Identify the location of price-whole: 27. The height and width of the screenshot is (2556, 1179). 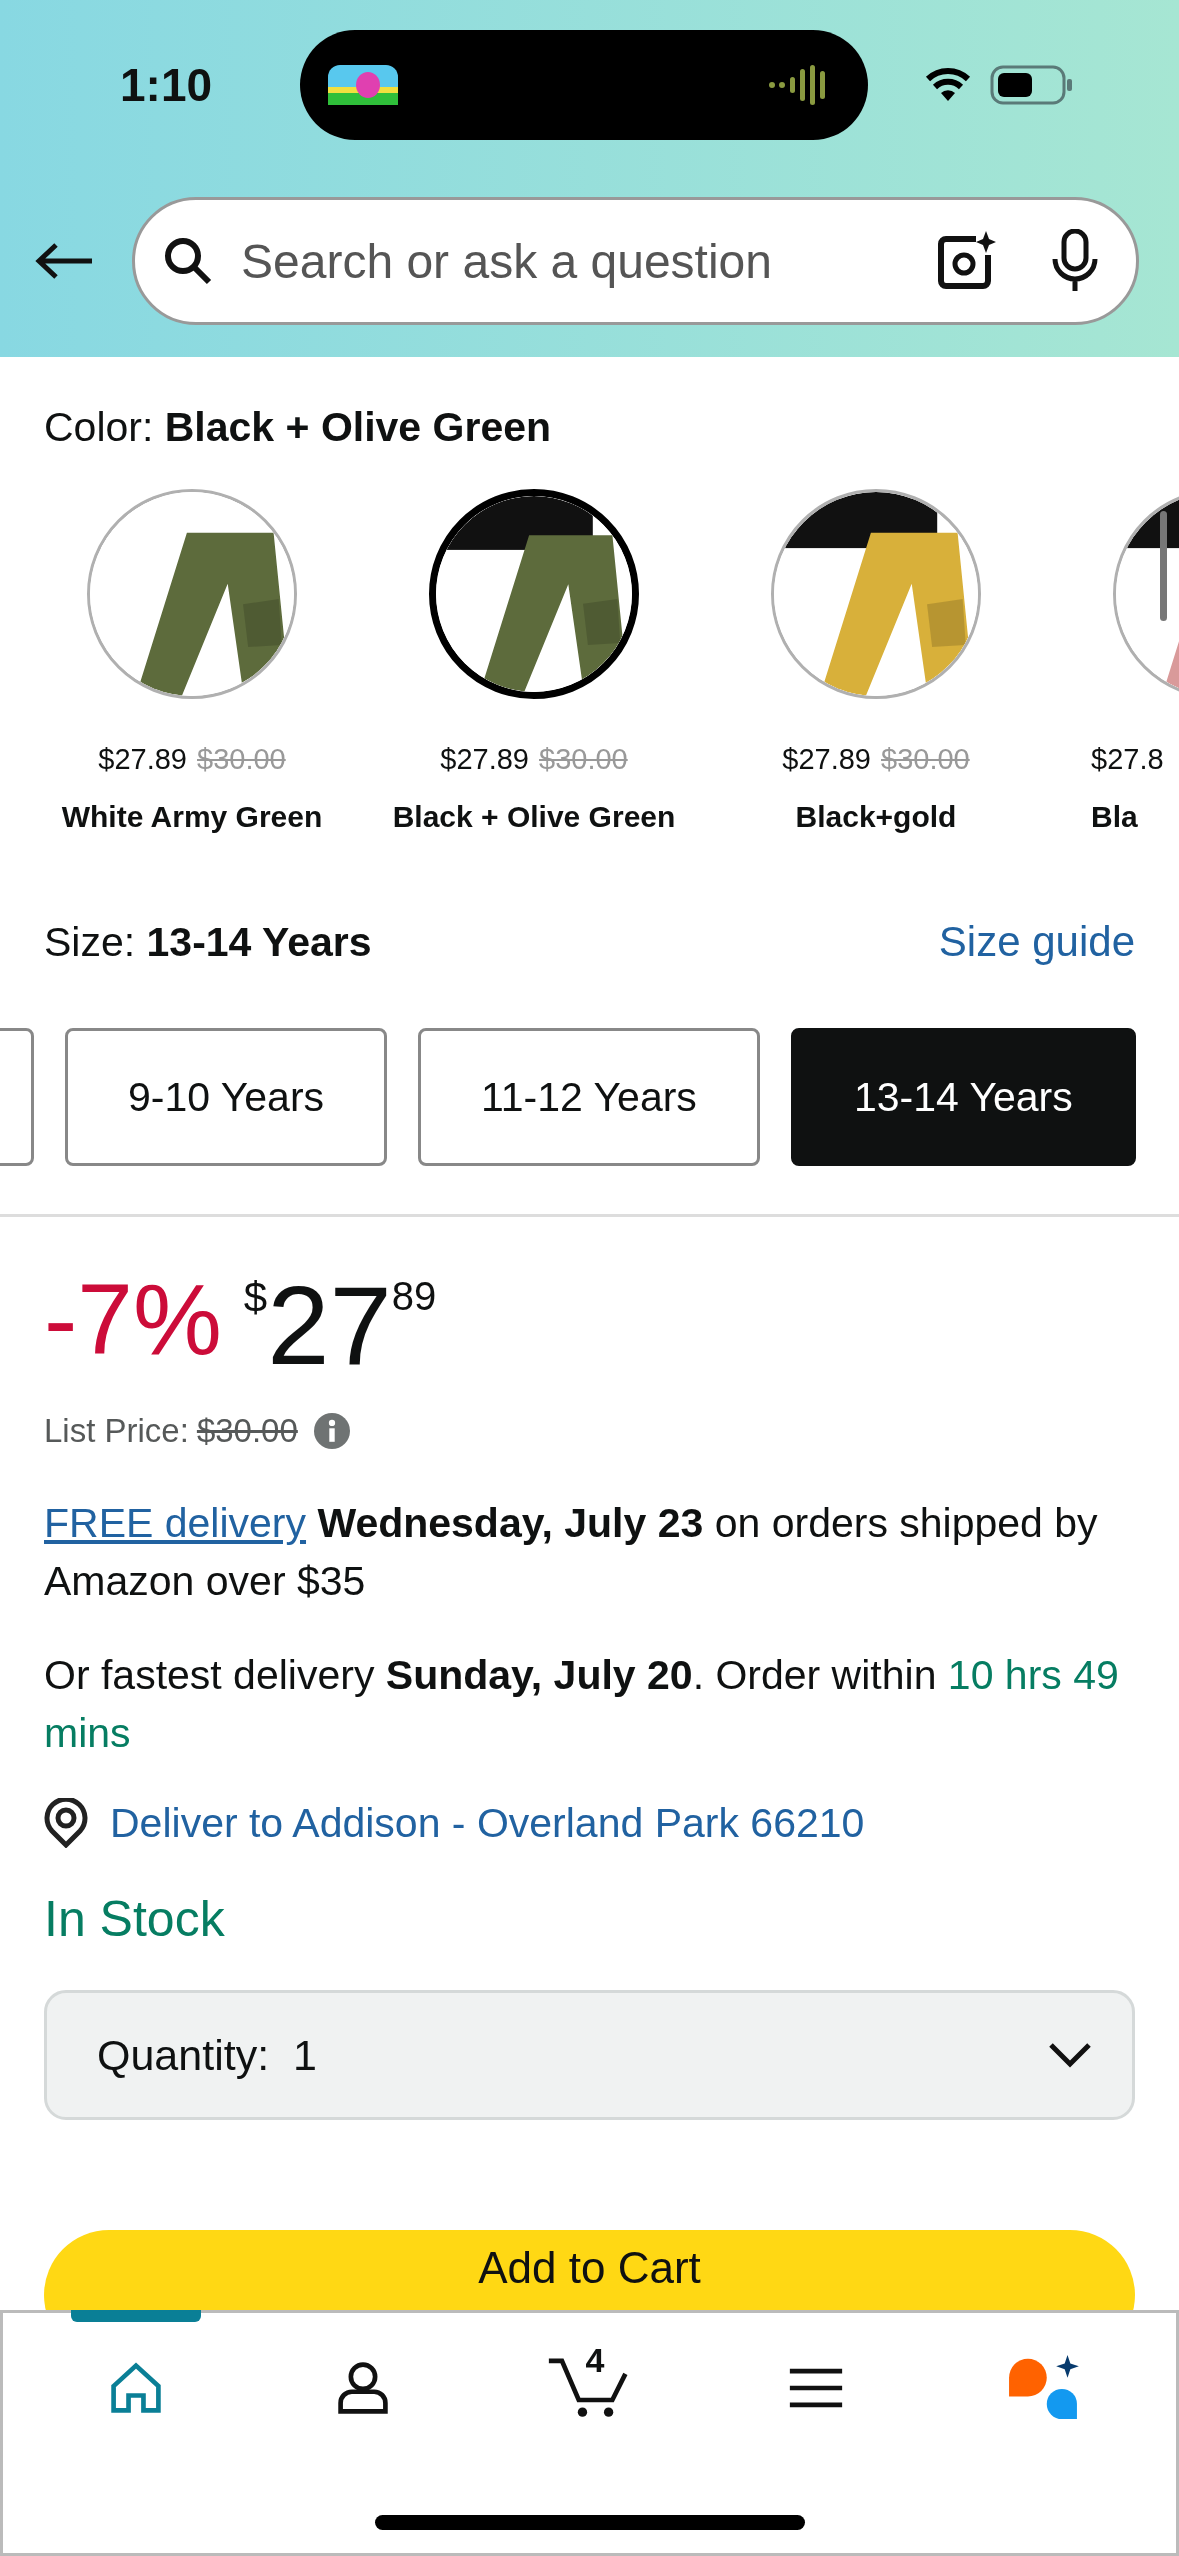
(329, 1326).